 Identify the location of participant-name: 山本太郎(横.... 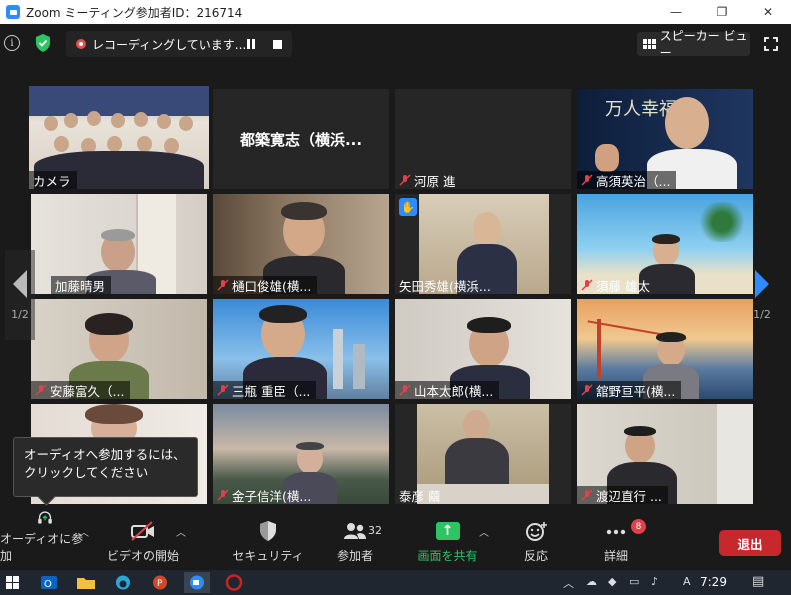
(454, 391).